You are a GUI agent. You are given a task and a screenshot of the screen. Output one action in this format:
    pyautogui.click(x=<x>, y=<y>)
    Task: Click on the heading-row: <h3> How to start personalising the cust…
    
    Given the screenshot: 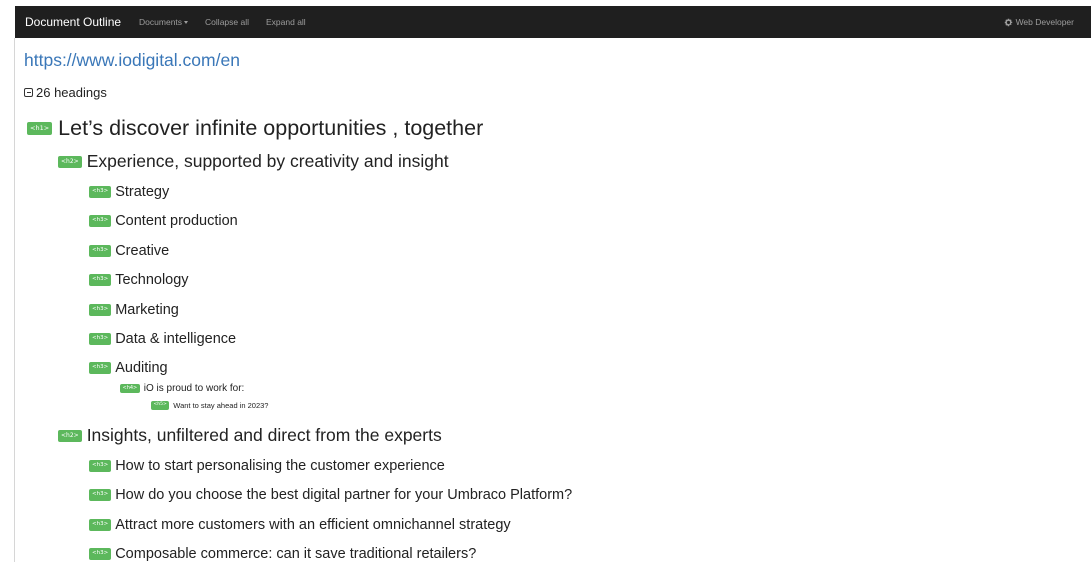 What is the action you would take?
    pyautogui.click(x=267, y=466)
    